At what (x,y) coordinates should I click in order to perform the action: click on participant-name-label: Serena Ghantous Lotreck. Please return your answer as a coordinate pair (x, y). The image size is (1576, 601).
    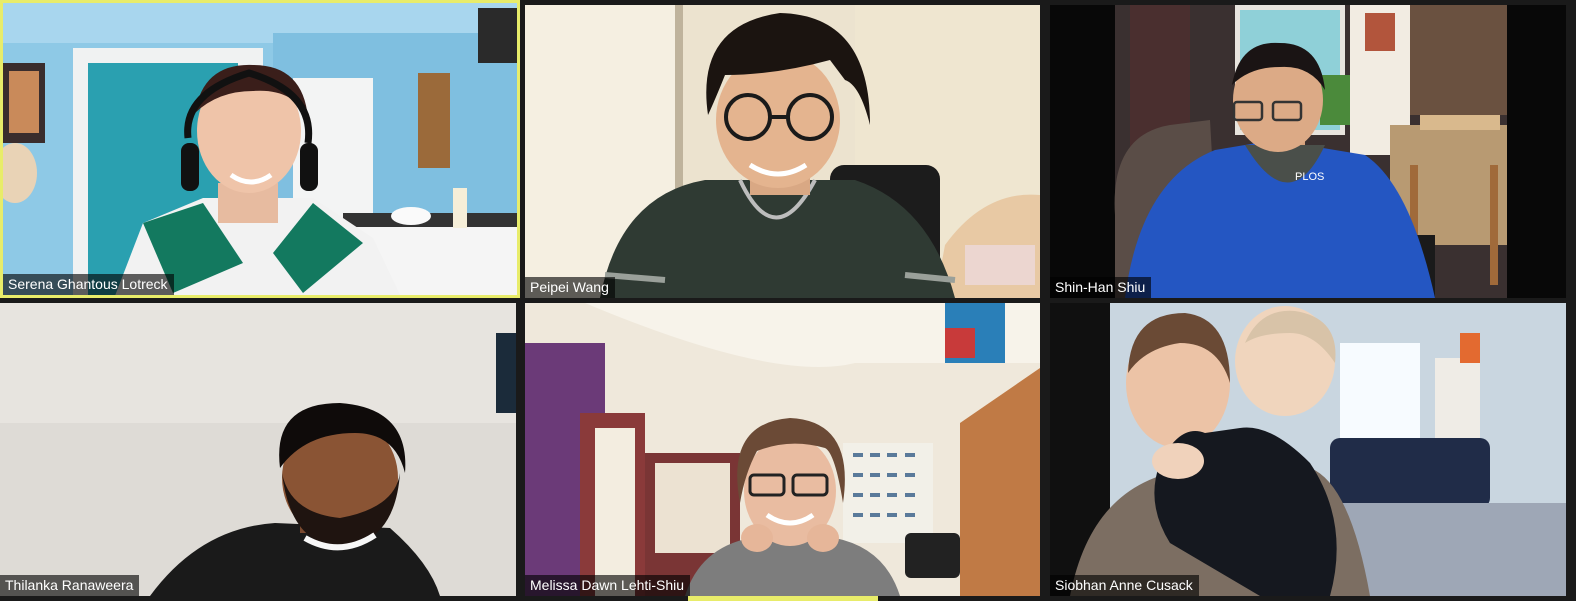
    Looking at the image, I should click on (88, 284).